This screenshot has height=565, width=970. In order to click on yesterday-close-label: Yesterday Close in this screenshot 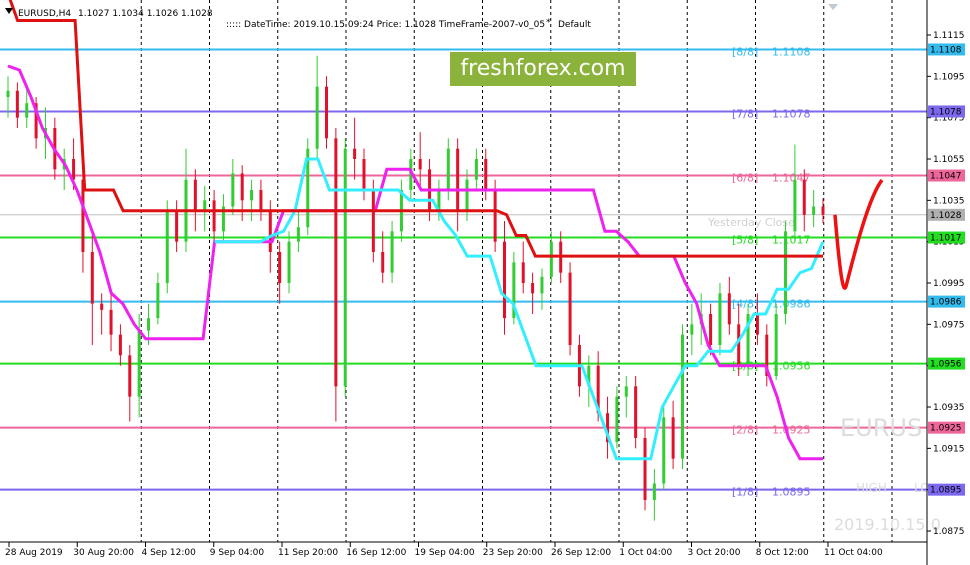, I will do `click(751, 222)`.